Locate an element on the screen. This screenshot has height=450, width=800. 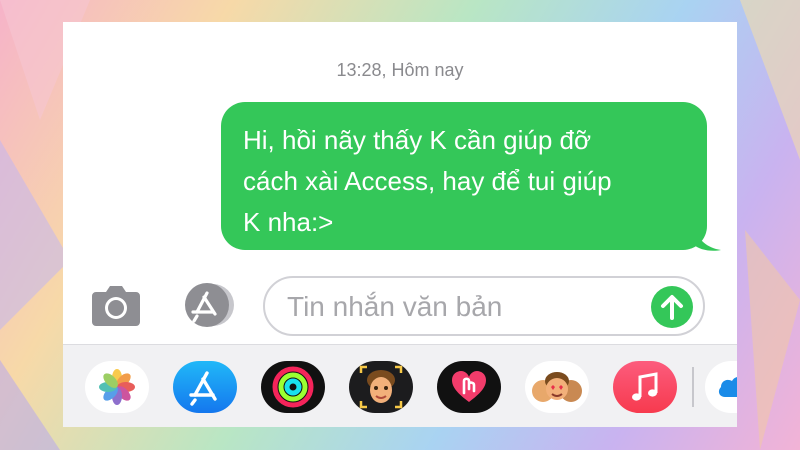
bubble-tail is located at coordinates (707, 239).